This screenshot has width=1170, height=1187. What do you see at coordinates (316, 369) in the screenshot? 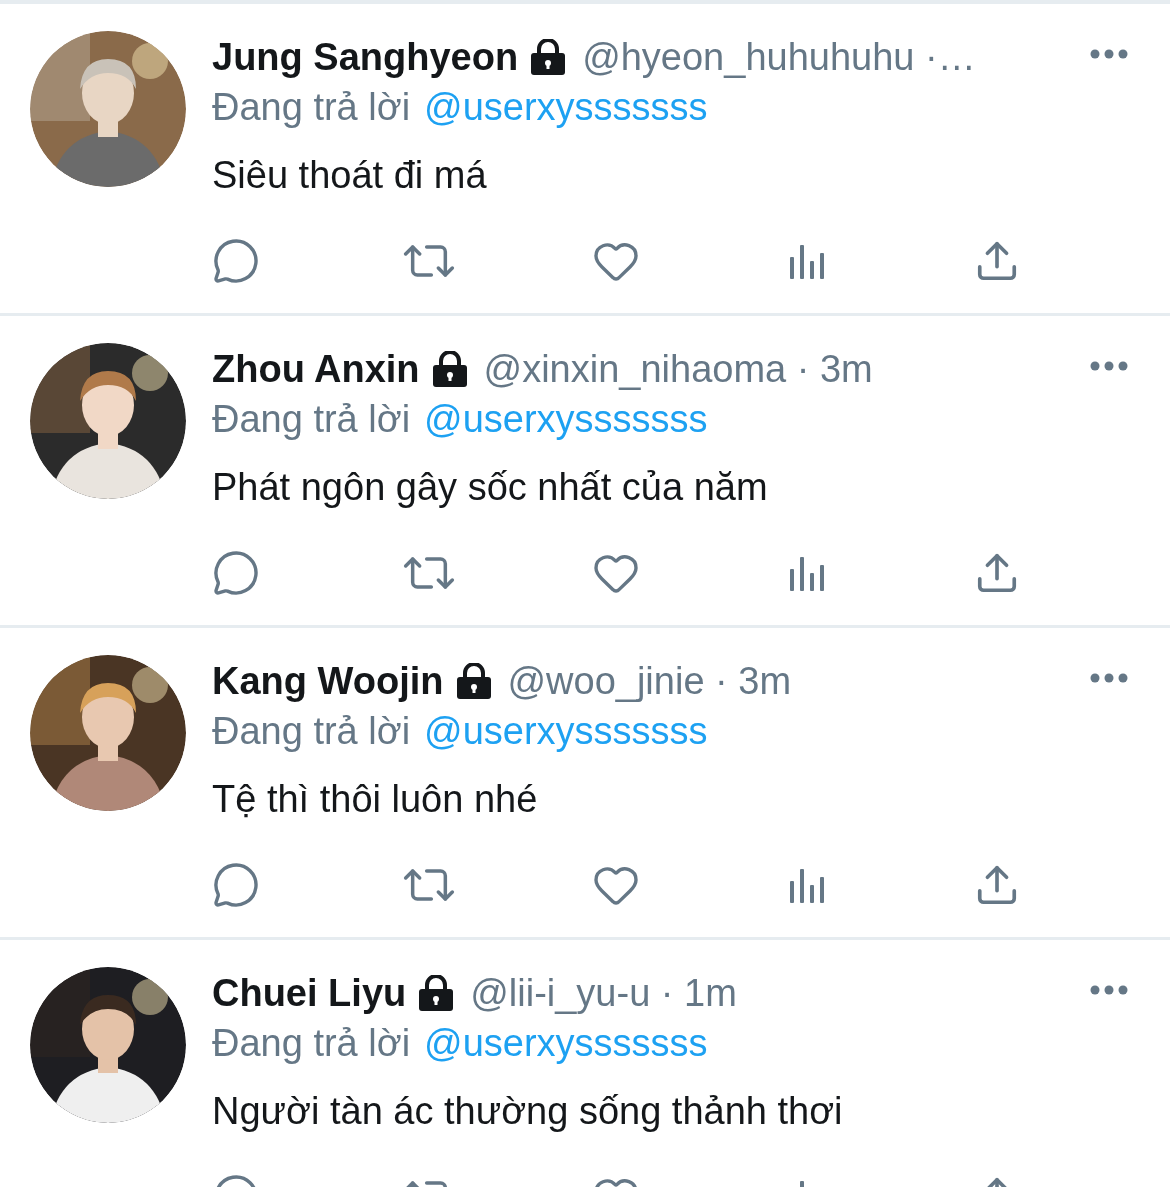
I see `display-name: Zhou Anxin` at bounding box center [316, 369].